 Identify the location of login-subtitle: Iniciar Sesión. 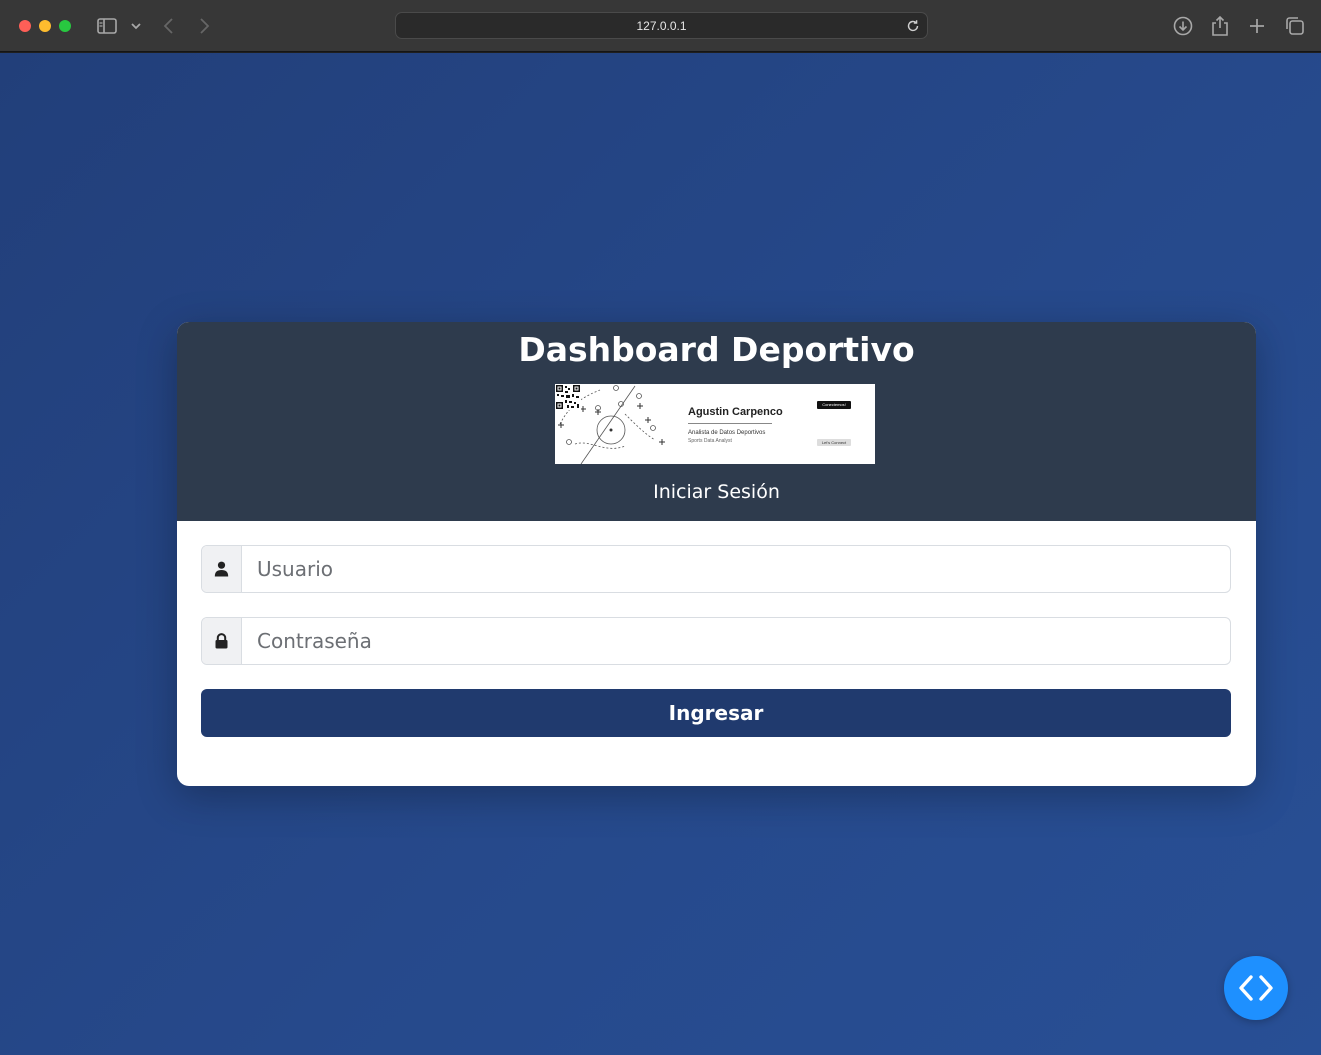
(716, 492).